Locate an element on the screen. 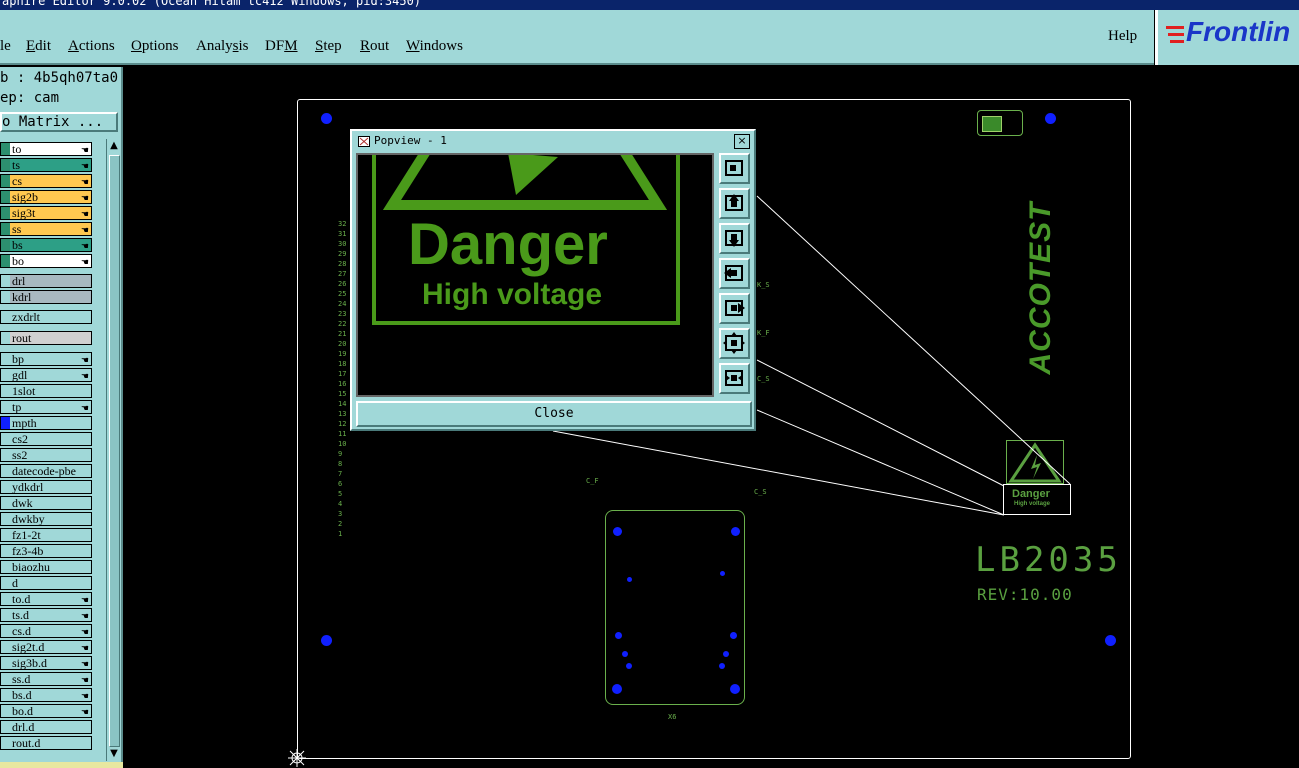  menu-help: Help is located at coordinates (1122, 36).